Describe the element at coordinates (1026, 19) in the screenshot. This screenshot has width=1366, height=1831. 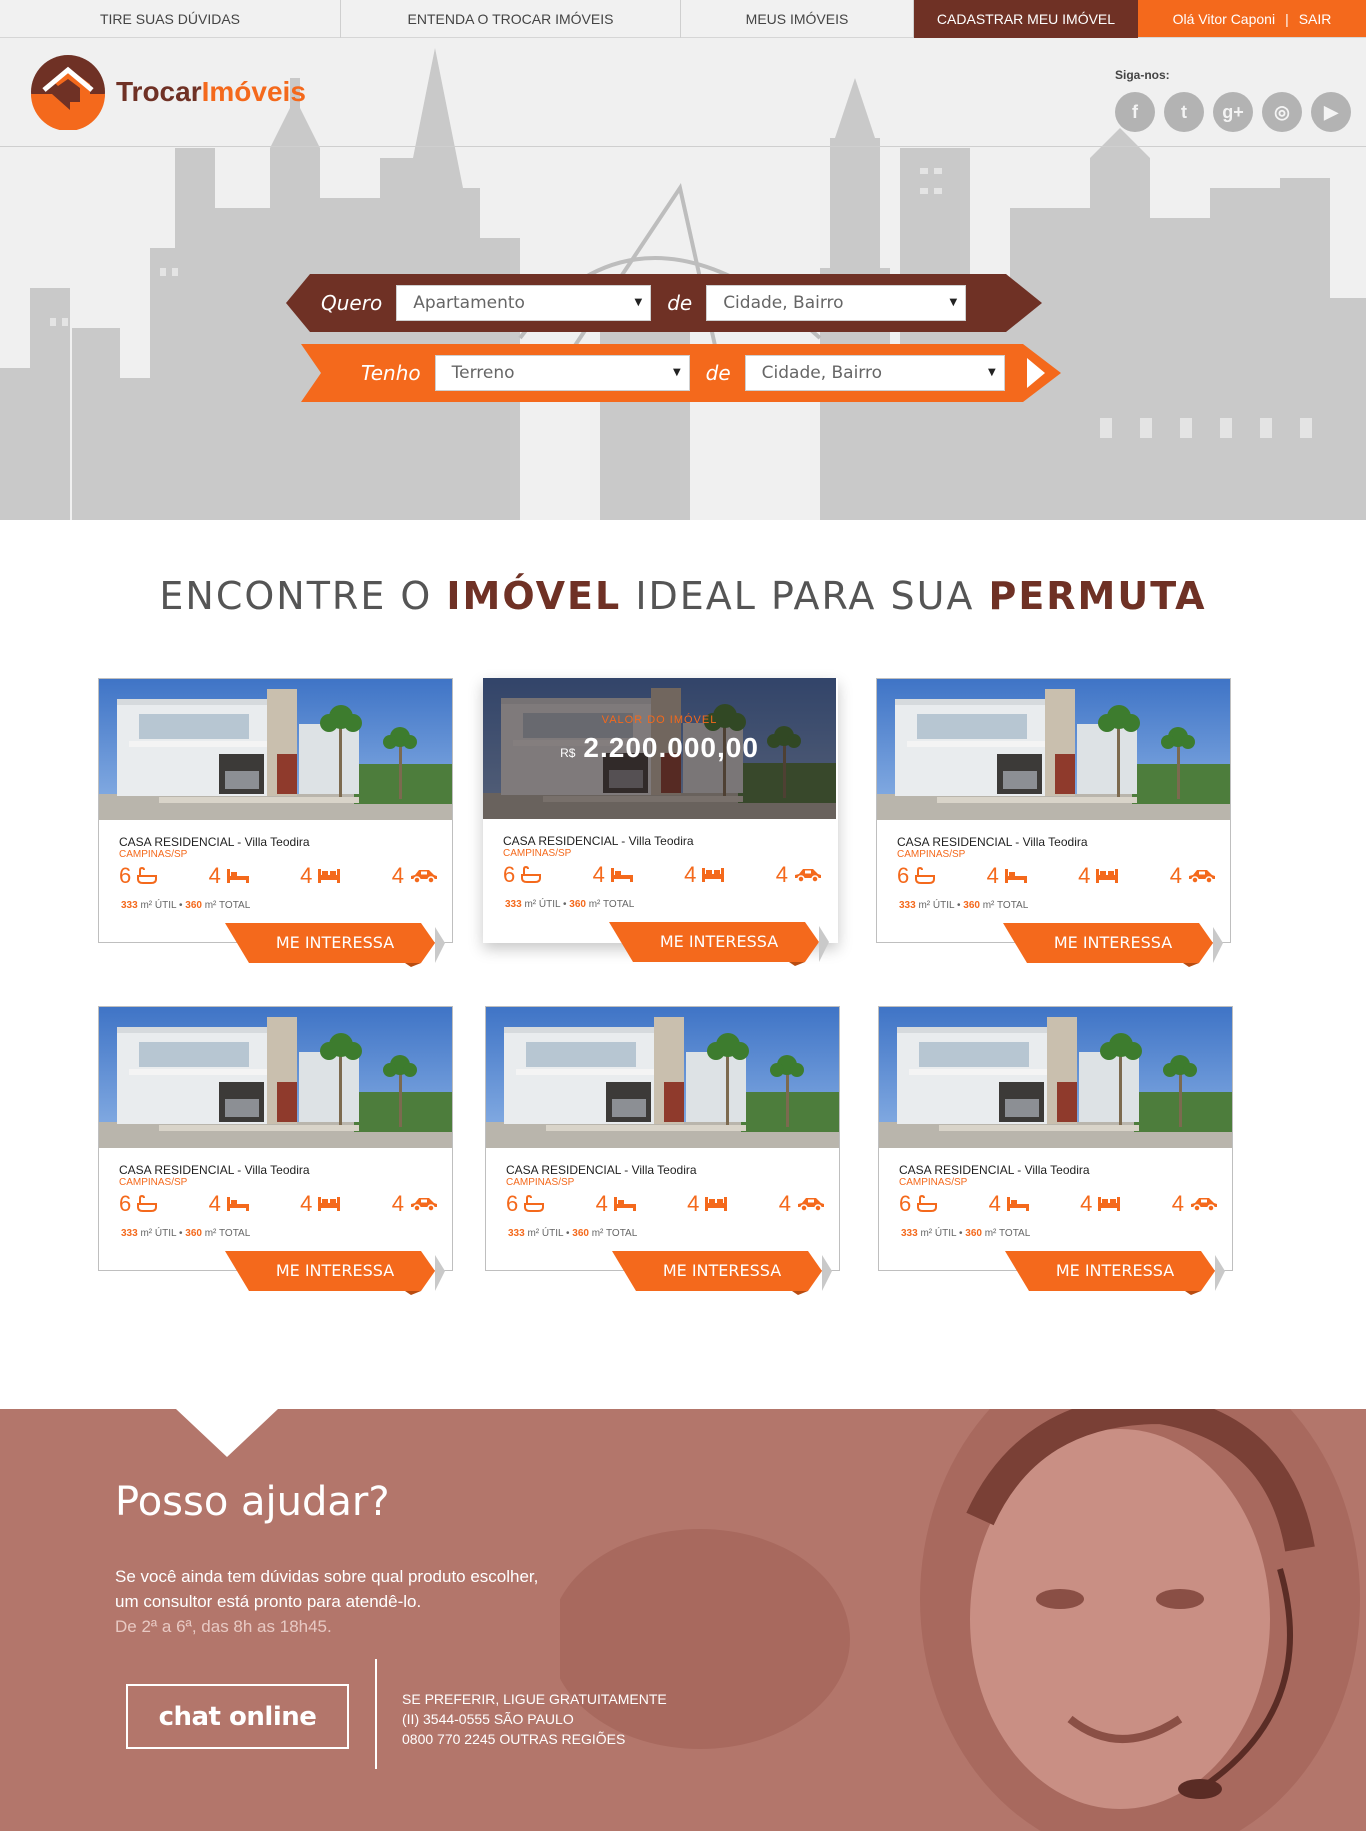
I see `nav-register-property-button: CADASTRAR MEU IMÓVEL` at that location.